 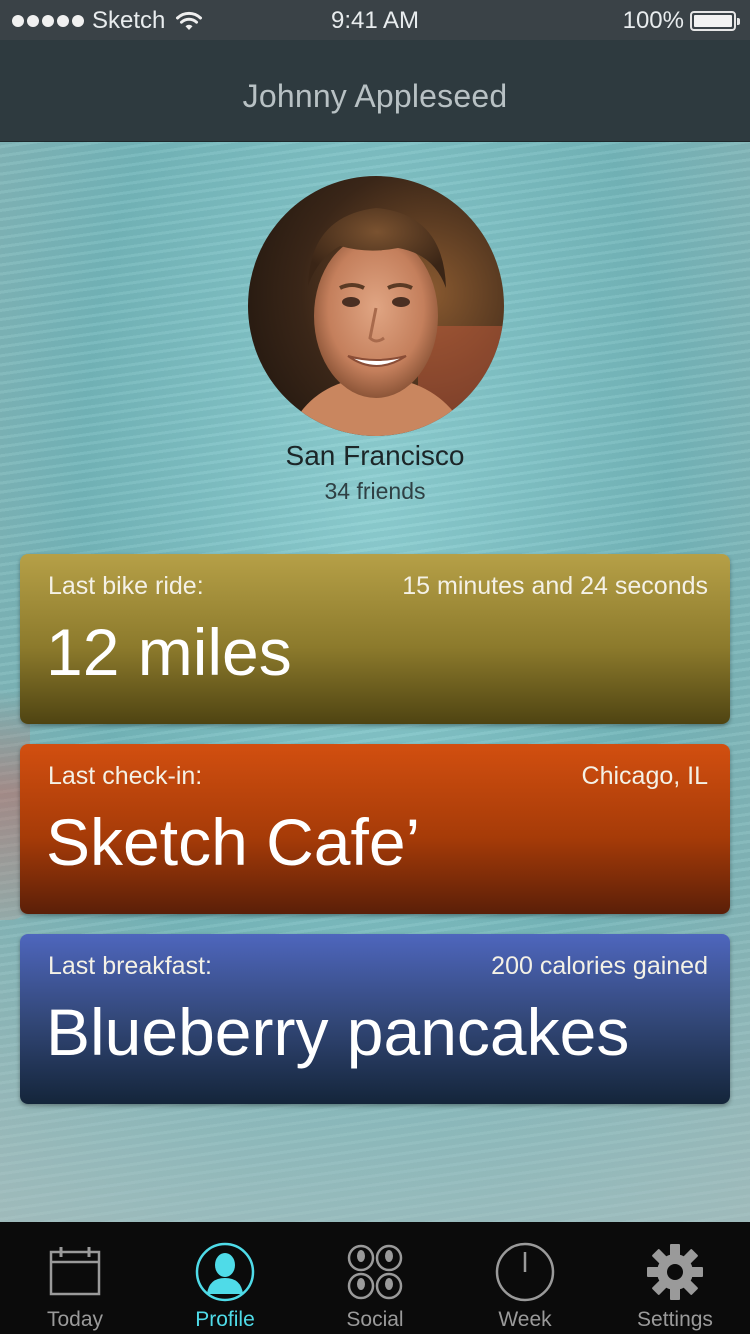 What do you see at coordinates (125, 776) in the screenshot?
I see `card-label: Last check-in:` at bounding box center [125, 776].